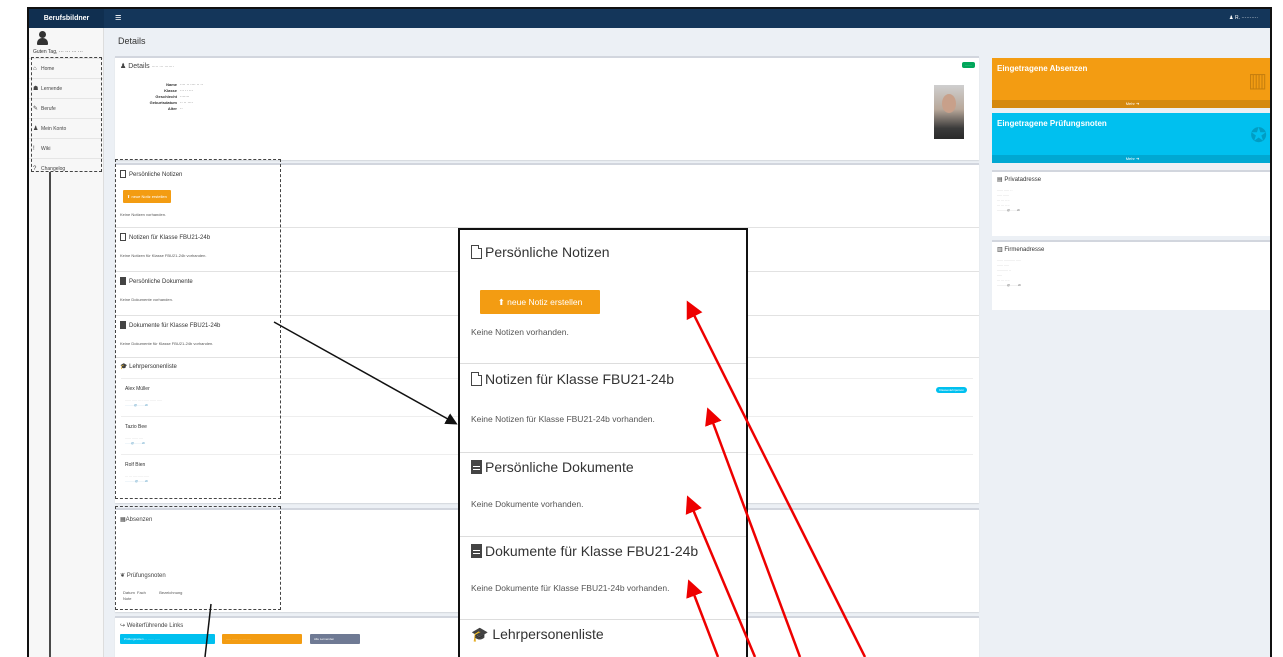 The image size is (1283, 657). Describe the element at coordinates (1052, 123) in the screenshot. I see `grades-info-title: Eingetragene Prüfungsnoten` at that location.